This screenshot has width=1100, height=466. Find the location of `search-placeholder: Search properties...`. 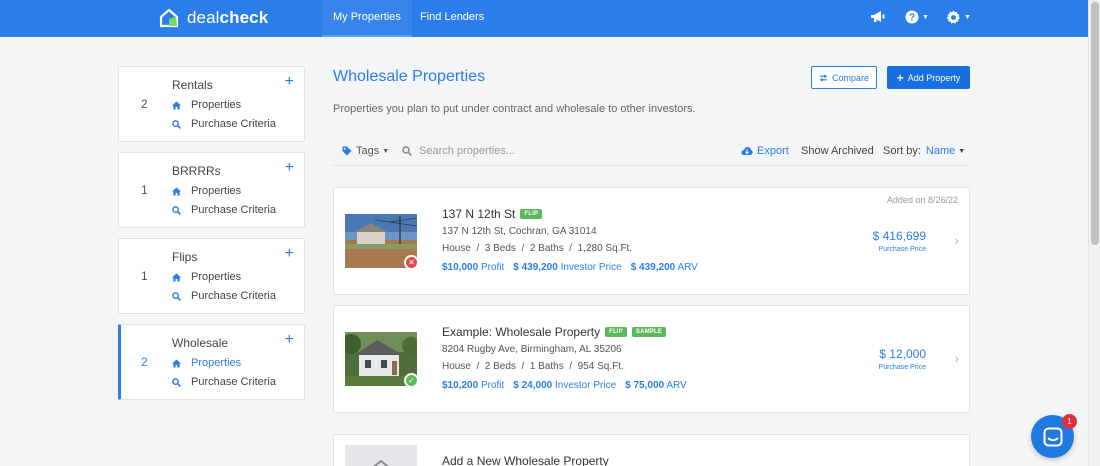

search-placeholder: Search properties... is located at coordinates (467, 151).